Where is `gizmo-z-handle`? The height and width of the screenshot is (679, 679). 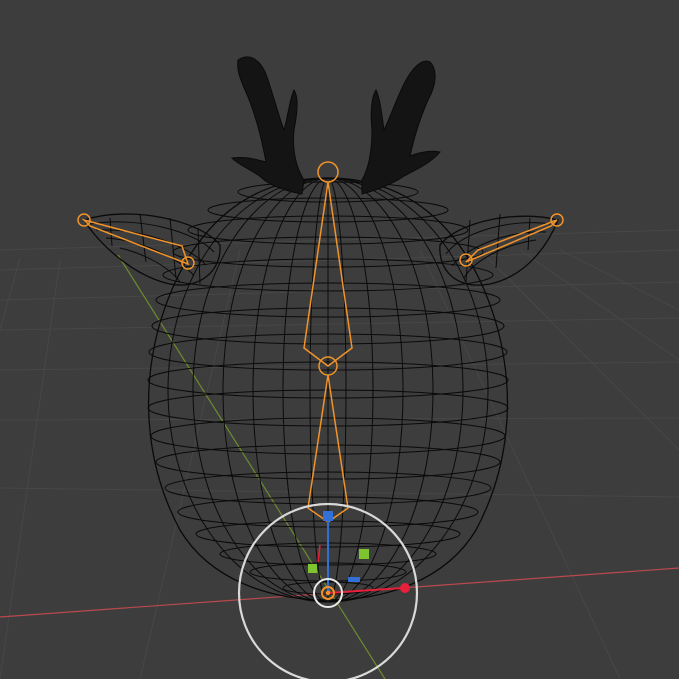
gizmo-z-handle is located at coordinates (328, 516).